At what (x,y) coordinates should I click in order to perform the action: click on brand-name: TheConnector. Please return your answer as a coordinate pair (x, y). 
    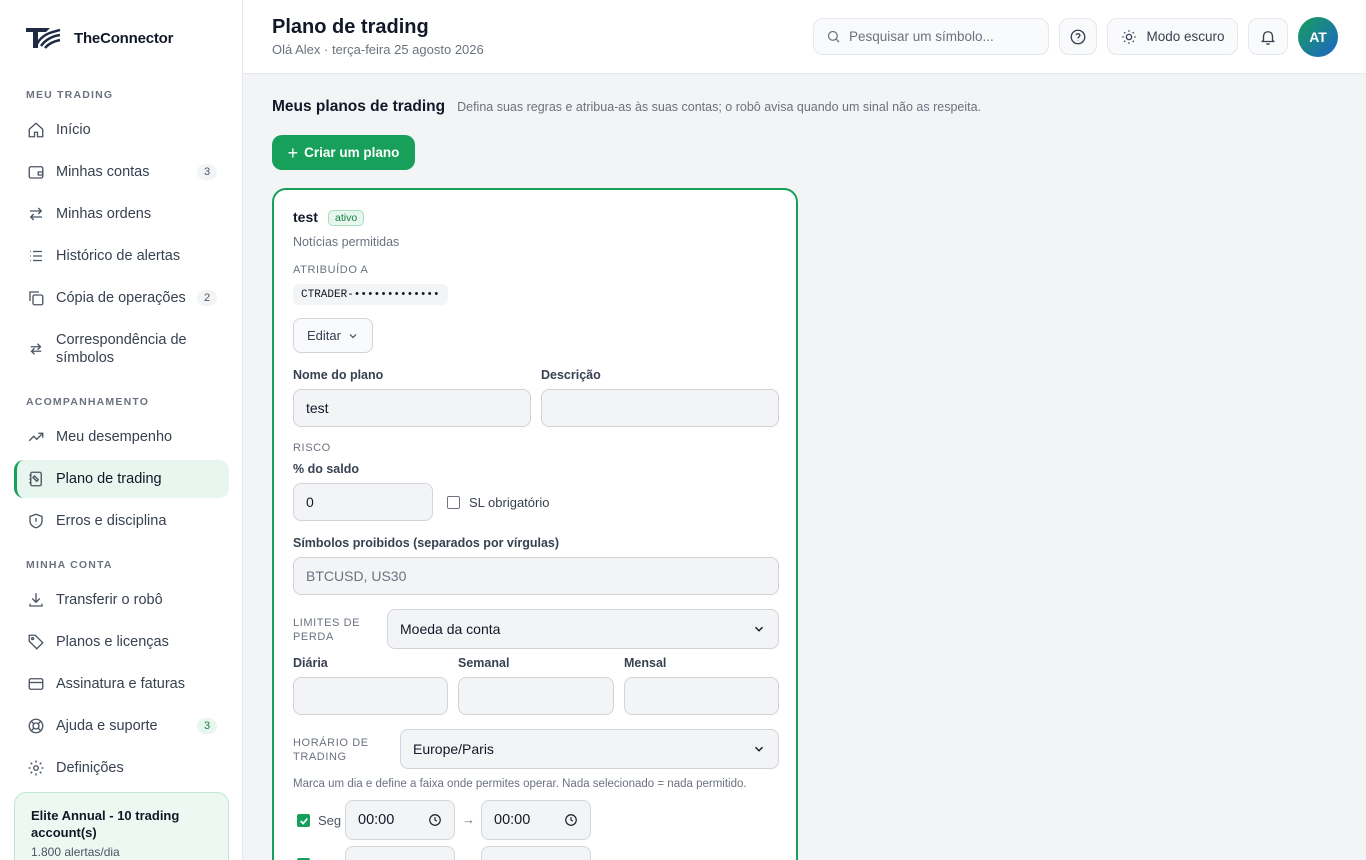
    Looking at the image, I should click on (124, 38).